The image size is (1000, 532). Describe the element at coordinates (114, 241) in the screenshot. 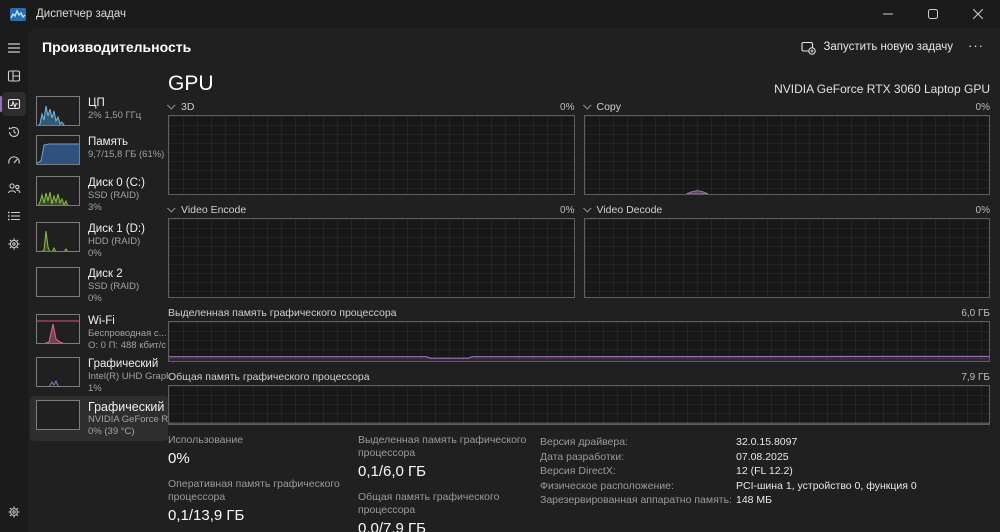

I see `sidebar-item-sub: HDD (RAID)` at that location.